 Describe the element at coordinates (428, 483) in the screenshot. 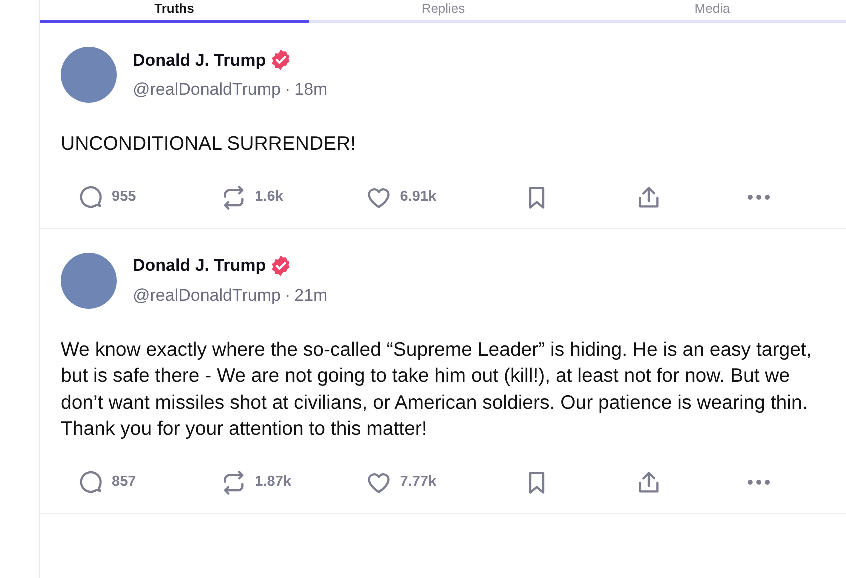

I see `like-button: 7.77k` at that location.